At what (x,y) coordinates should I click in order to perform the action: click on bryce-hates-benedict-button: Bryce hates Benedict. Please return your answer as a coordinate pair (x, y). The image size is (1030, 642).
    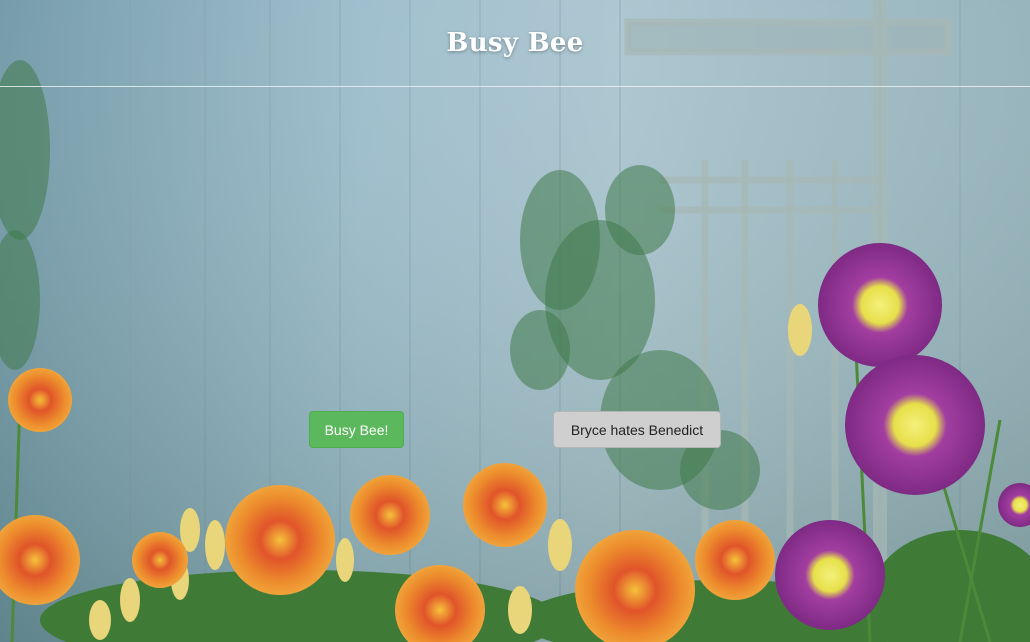
    Looking at the image, I should click on (637, 429).